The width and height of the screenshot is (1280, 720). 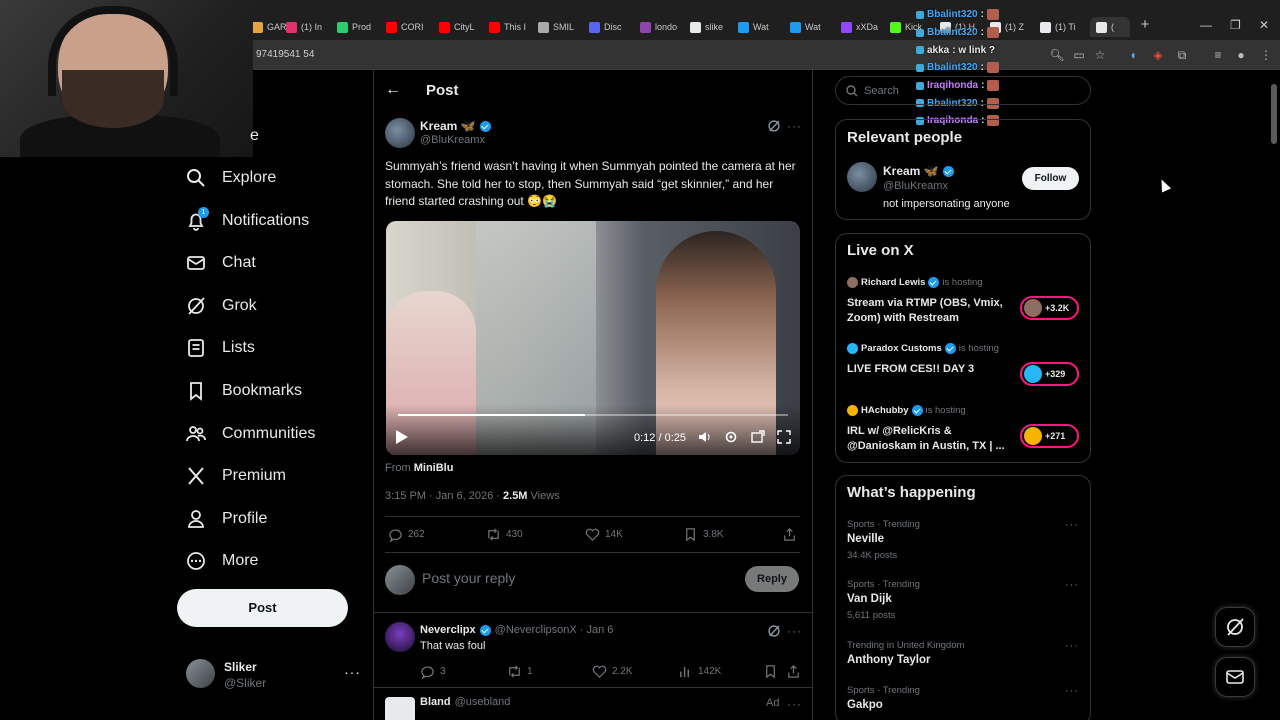 What do you see at coordinates (221, 306) in the screenshot?
I see `nav-item-grok: Grok` at bounding box center [221, 306].